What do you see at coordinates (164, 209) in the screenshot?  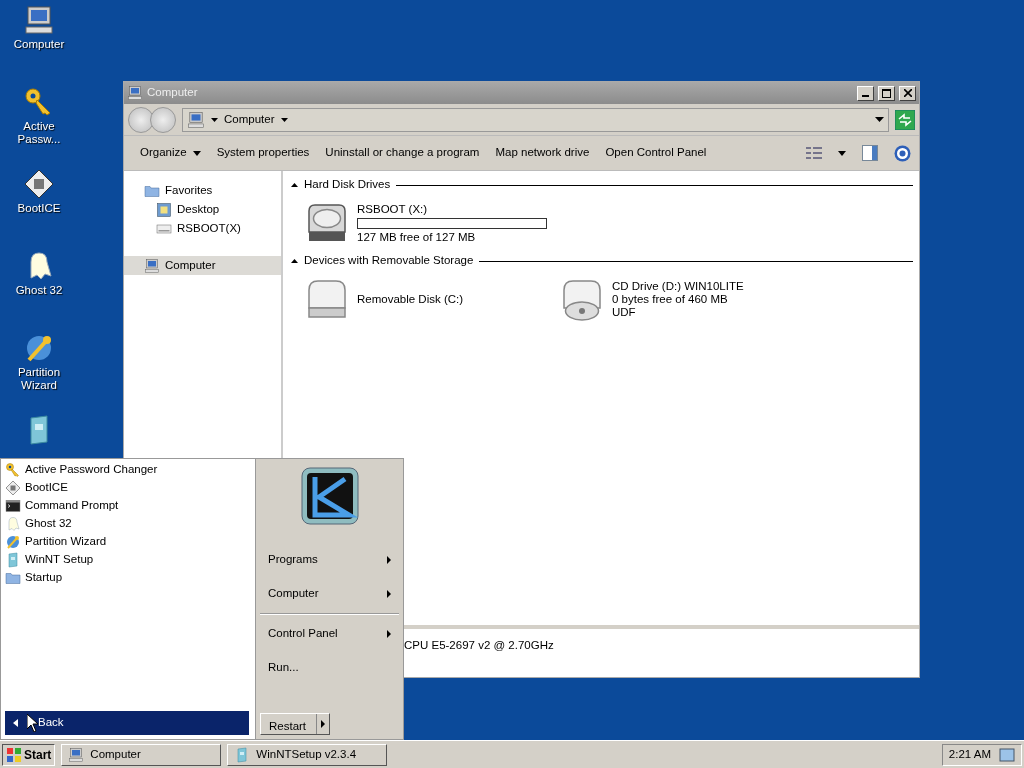 I see `desktop-icon` at bounding box center [164, 209].